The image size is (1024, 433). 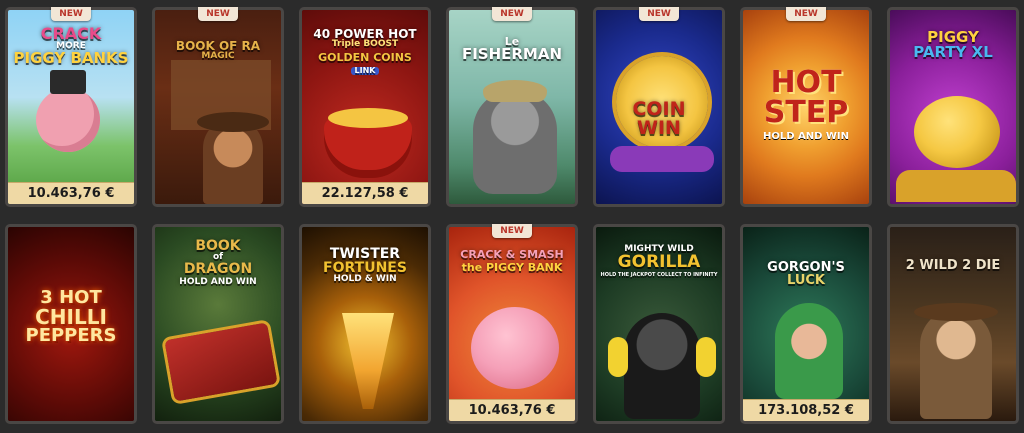 What do you see at coordinates (71, 58) in the screenshot?
I see `game-title-line: PIGGY BANKS` at bounding box center [71, 58].